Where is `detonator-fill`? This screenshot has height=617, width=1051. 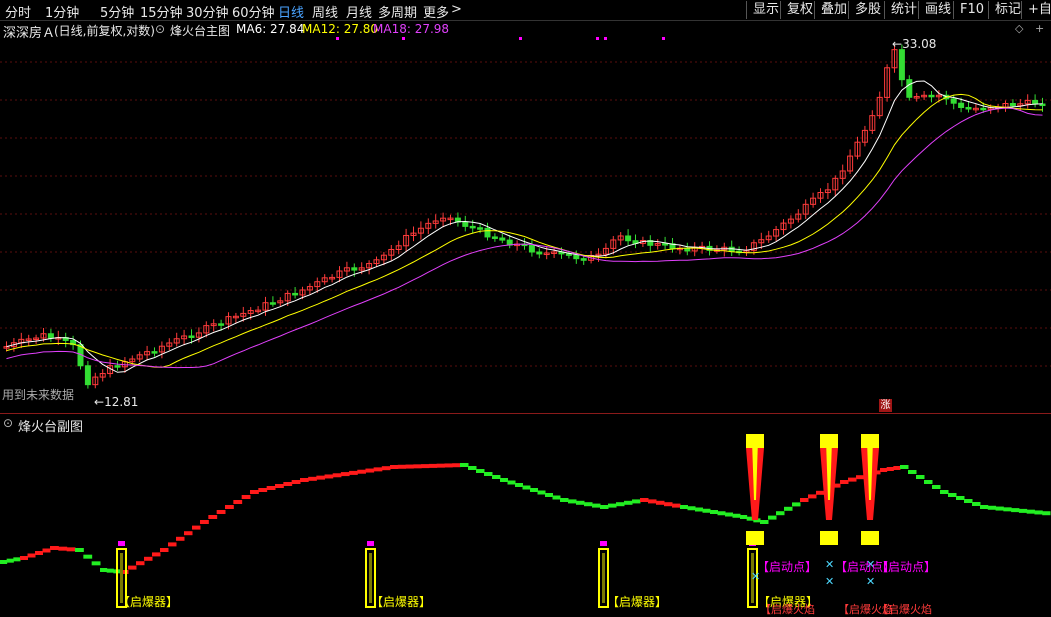 detonator-fill is located at coordinates (603, 578).